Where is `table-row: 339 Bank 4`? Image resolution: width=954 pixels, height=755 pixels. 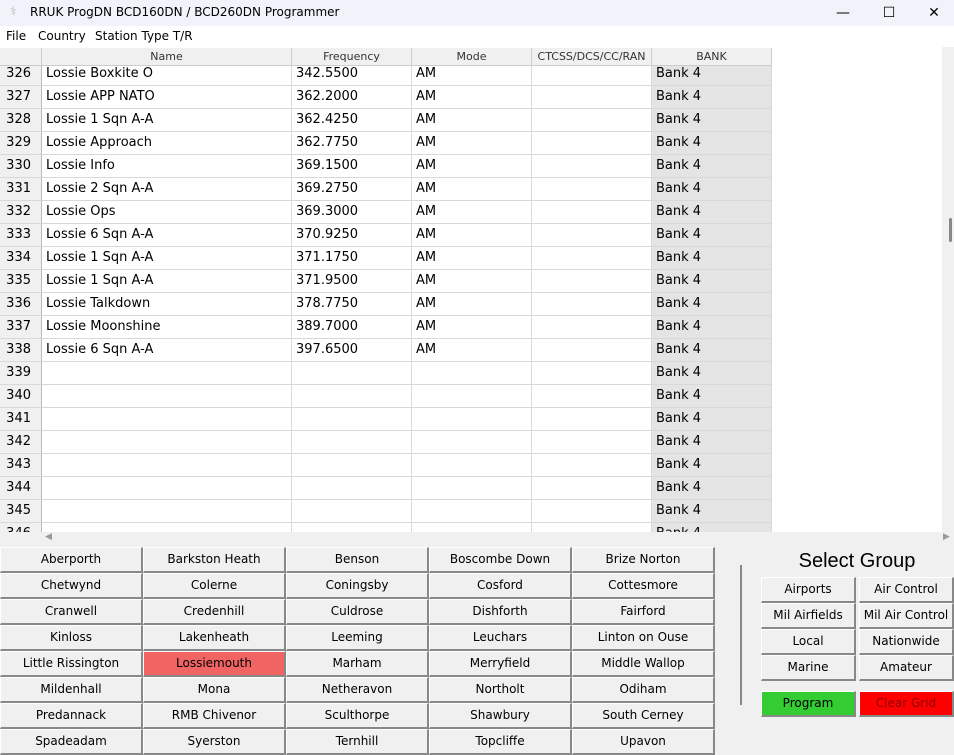 table-row: 339 Bank 4 is located at coordinates (386, 373).